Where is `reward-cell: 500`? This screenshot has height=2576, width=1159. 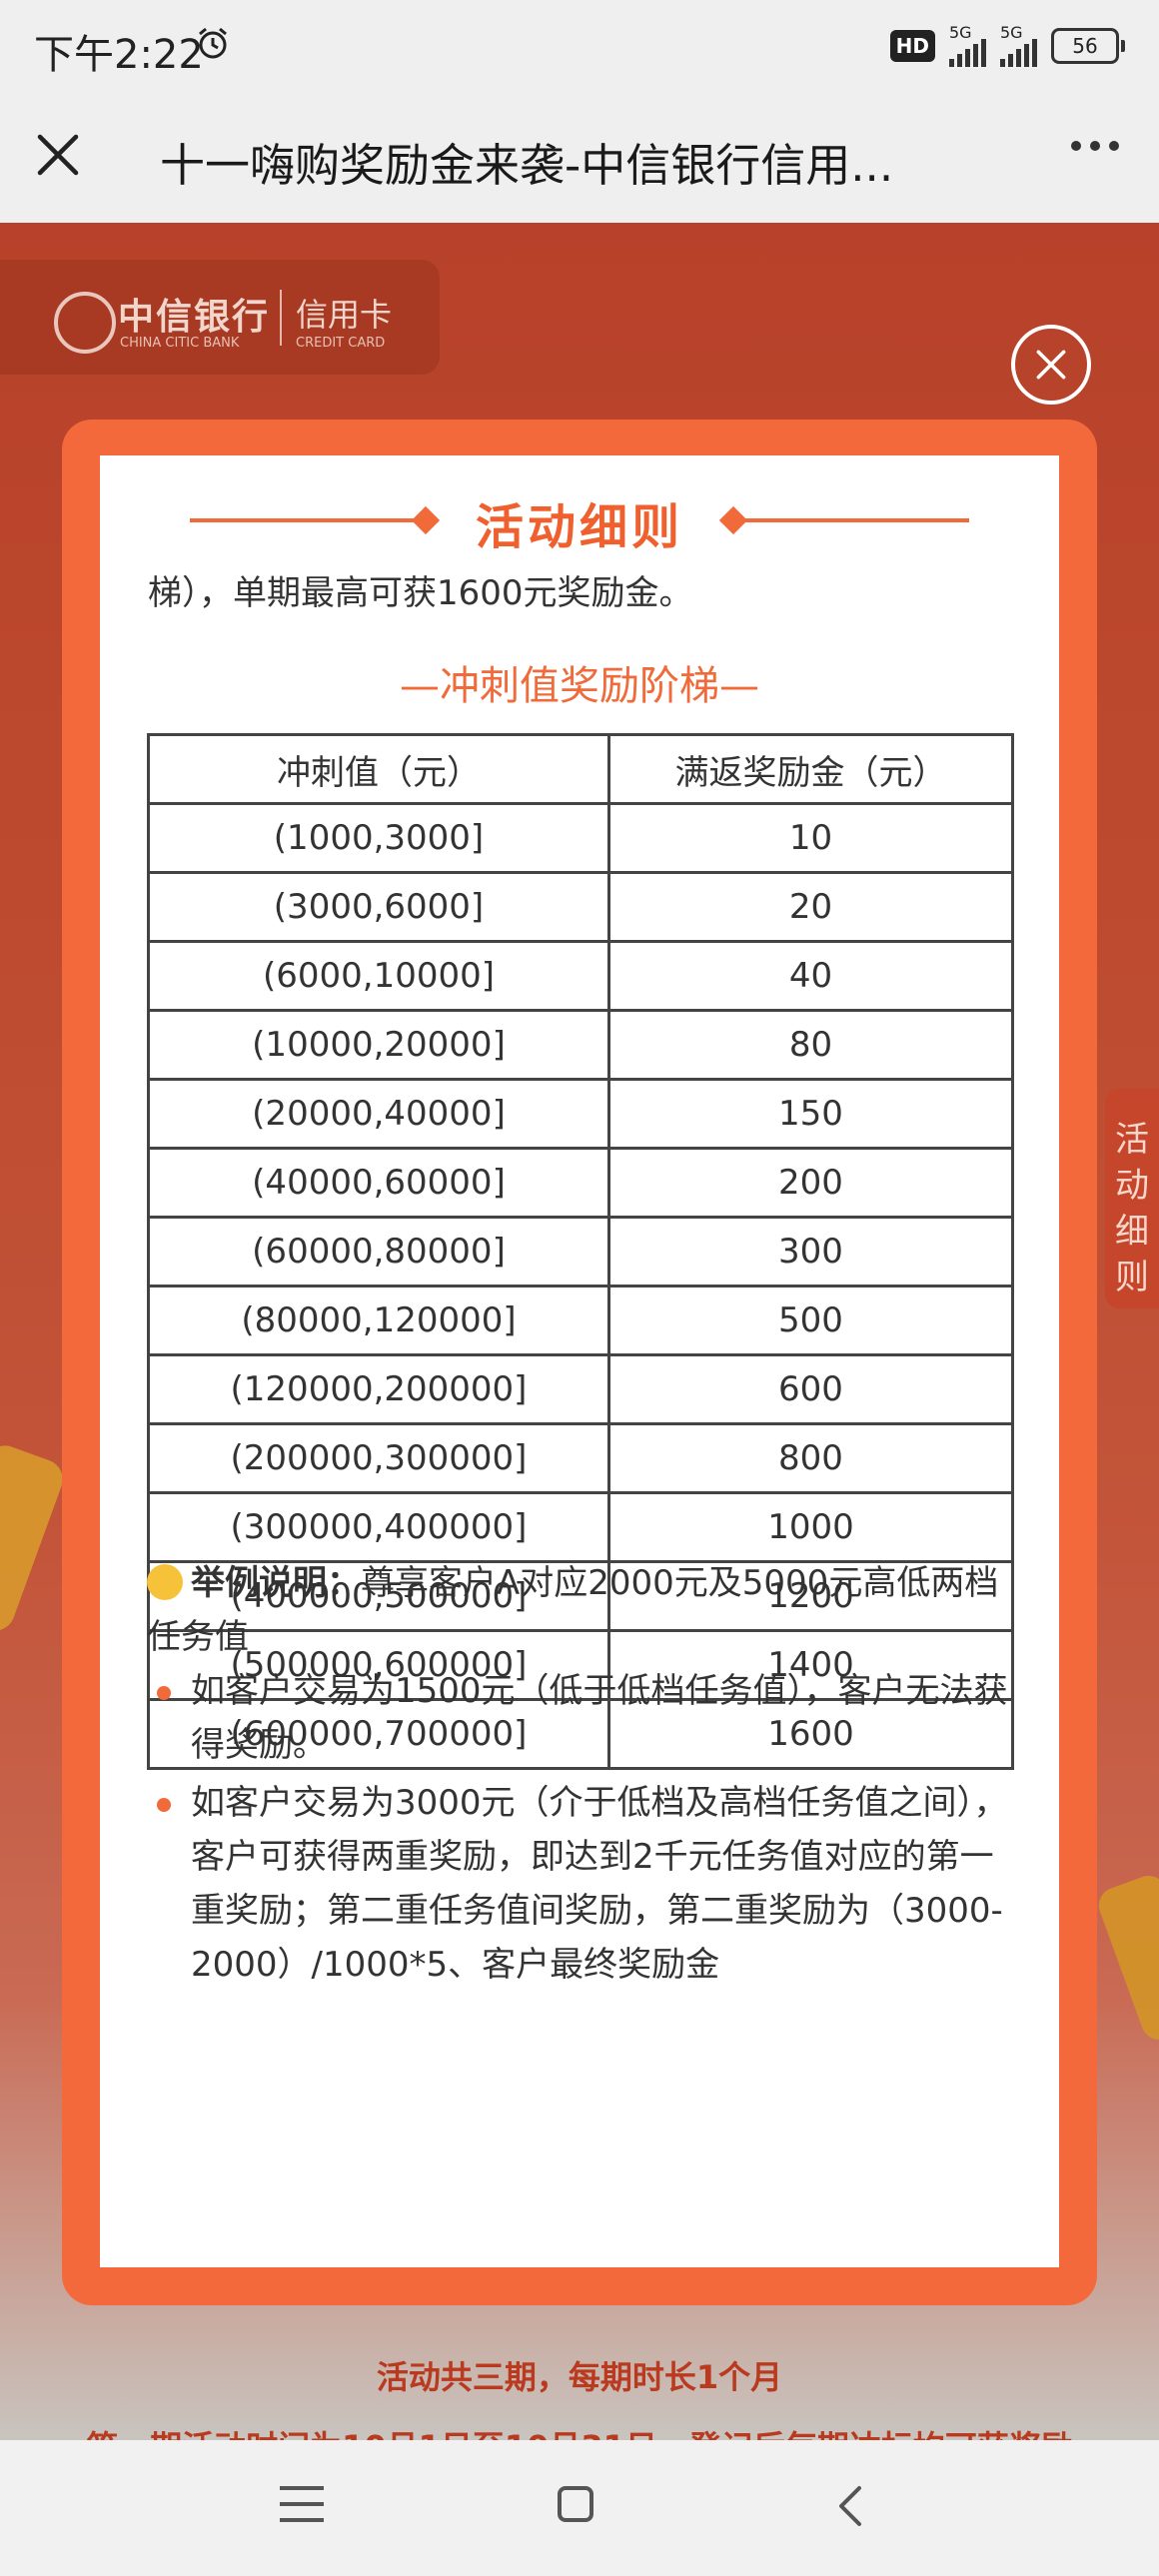 reward-cell: 500 is located at coordinates (811, 1321).